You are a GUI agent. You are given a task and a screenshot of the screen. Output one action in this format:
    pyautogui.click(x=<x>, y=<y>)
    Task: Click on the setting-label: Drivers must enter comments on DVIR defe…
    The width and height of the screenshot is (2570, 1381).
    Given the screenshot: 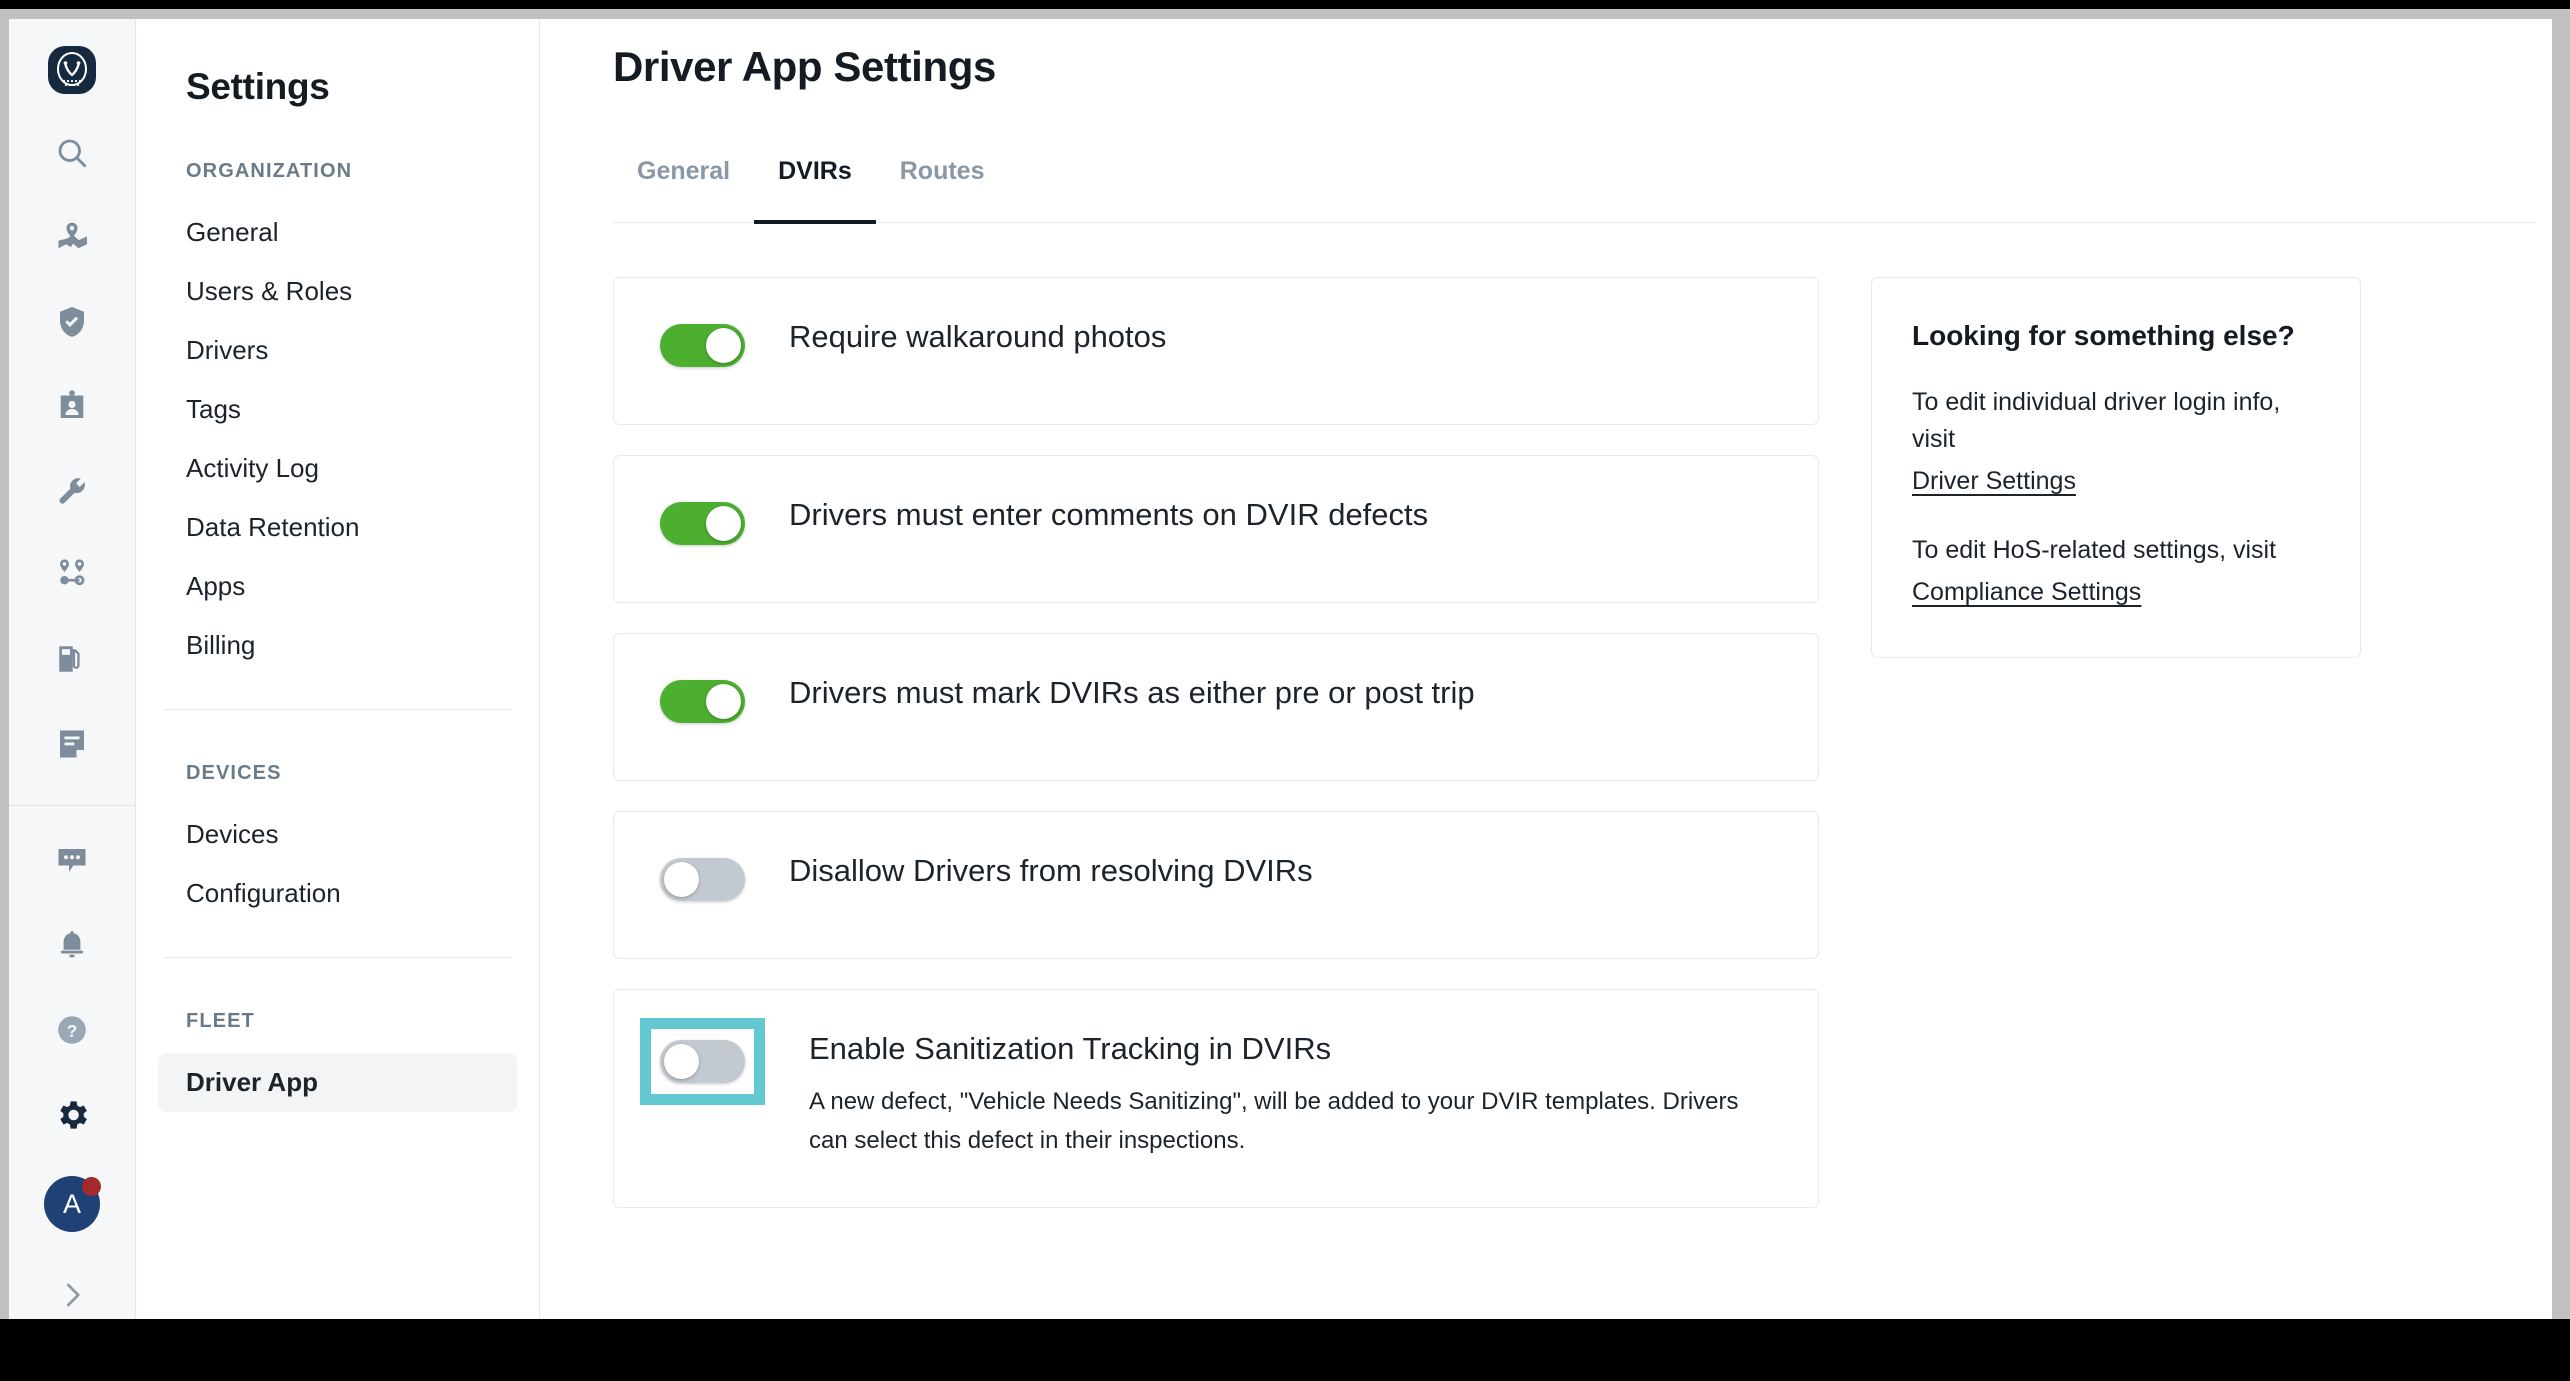 What is the action you would take?
    pyautogui.click(x=1109, y=514)
    